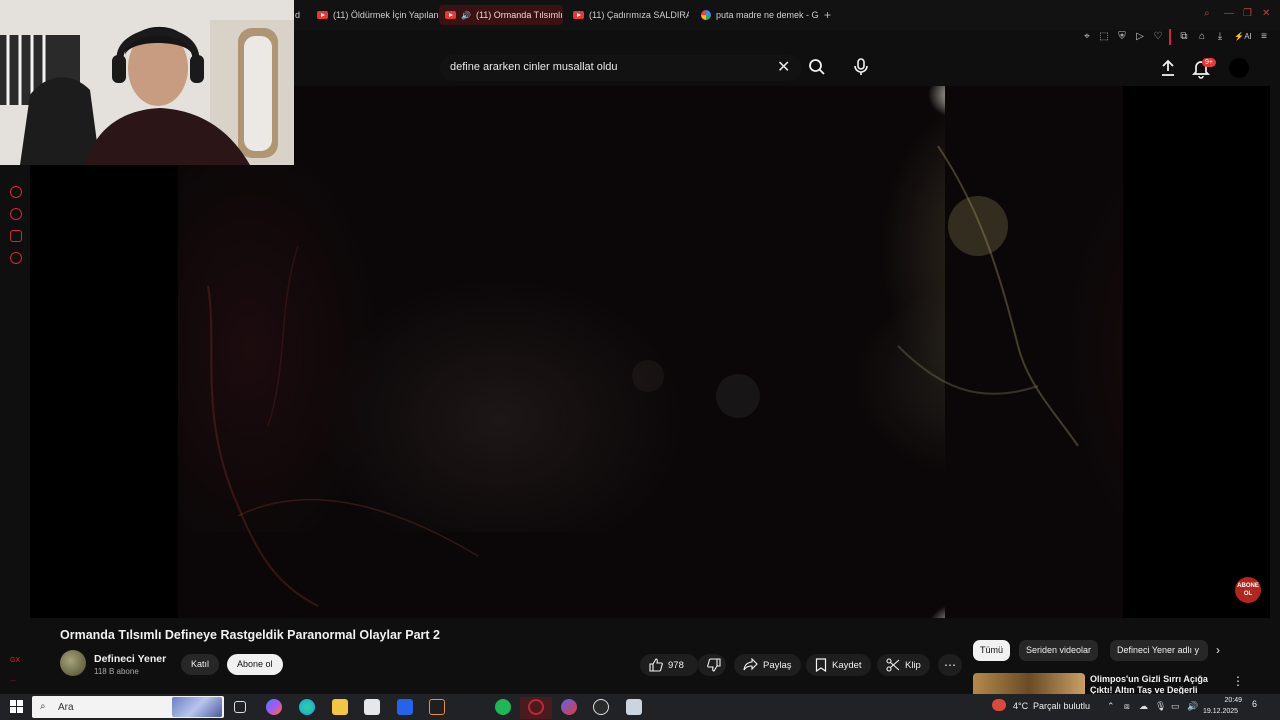 This screenshot has height=720, width=1280. Describe the element at coordinates (783, 67) in the screenshot. I see `clear-search-icon: ✕` at that location.